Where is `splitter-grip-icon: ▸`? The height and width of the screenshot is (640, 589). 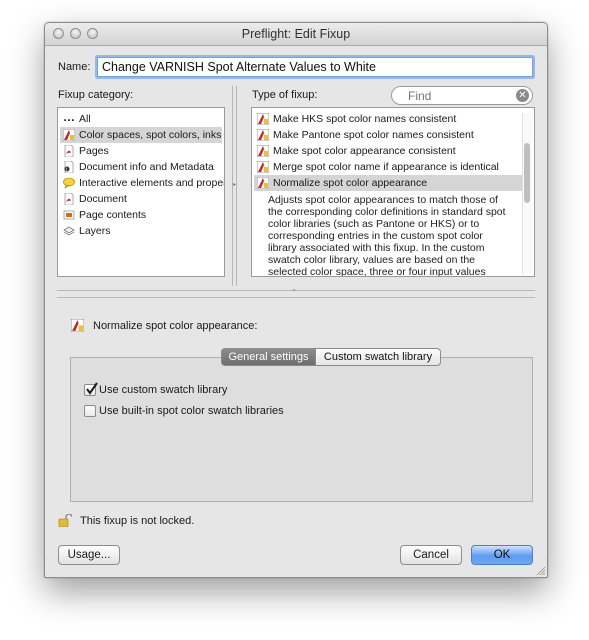 splitter-grip-icon: ▸ is located at coordinates (235, 185).